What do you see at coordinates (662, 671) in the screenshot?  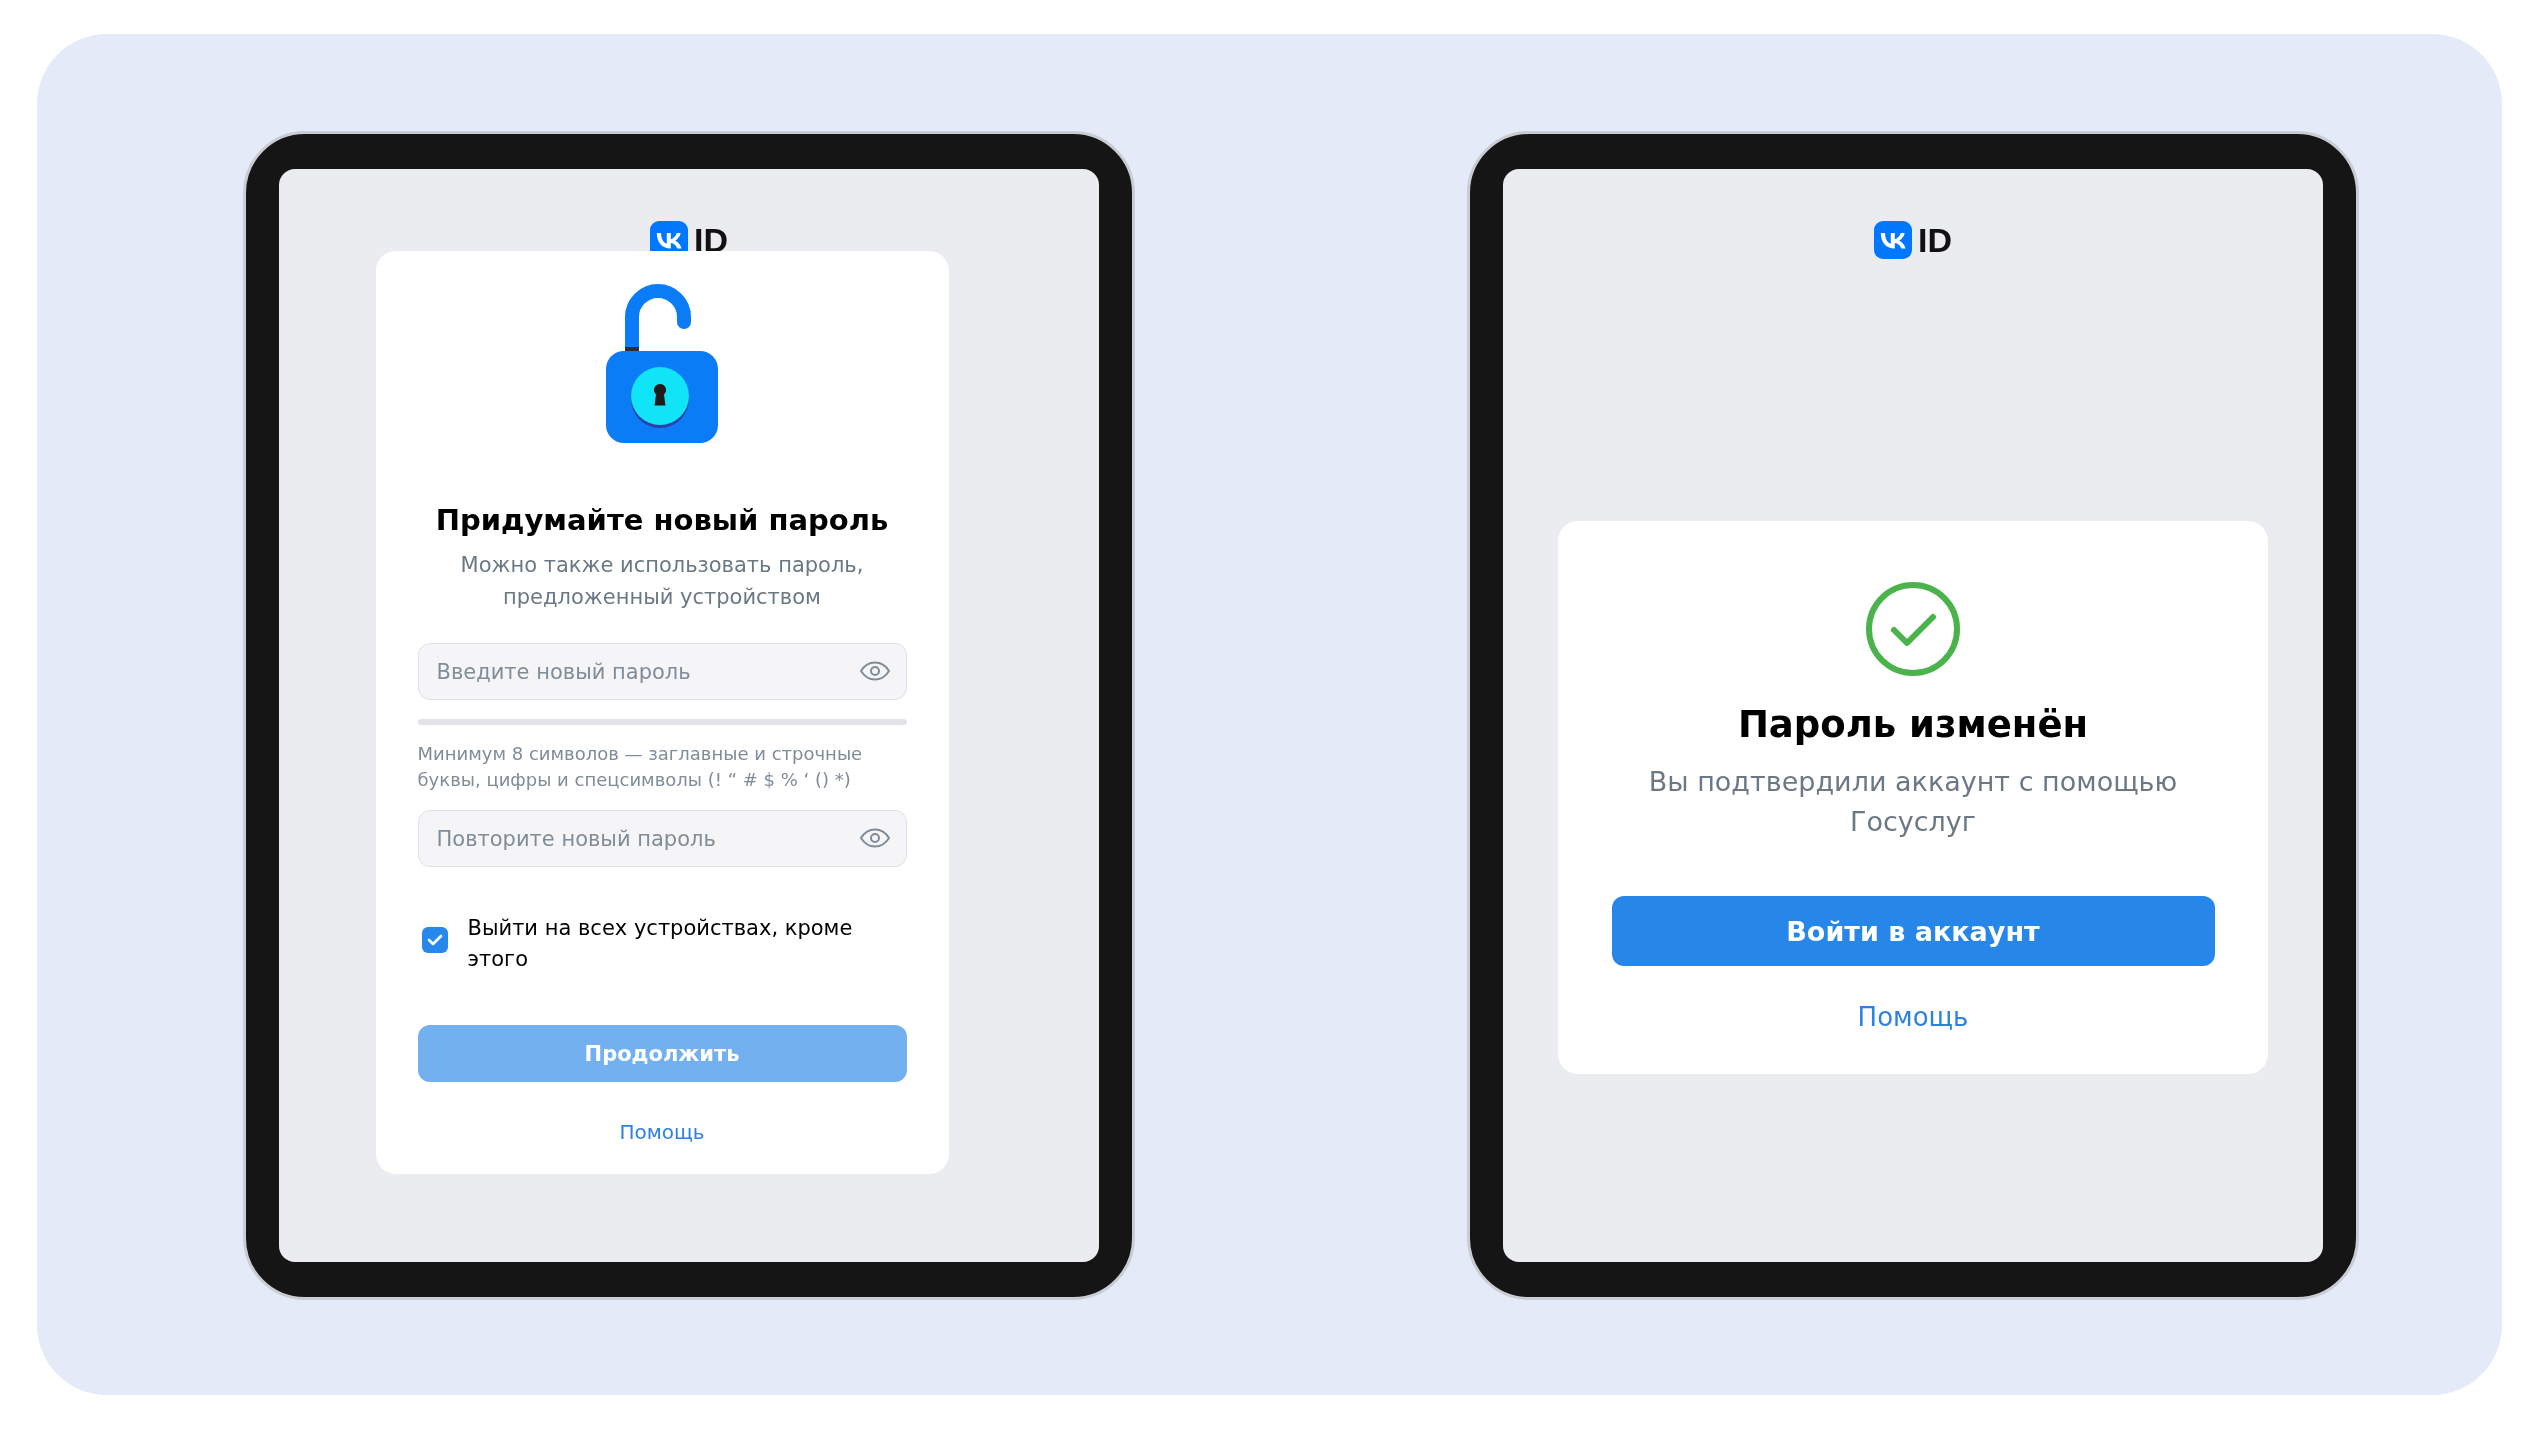 I see `password-field: Введите новый пароль` at bounding box center [662, 671].